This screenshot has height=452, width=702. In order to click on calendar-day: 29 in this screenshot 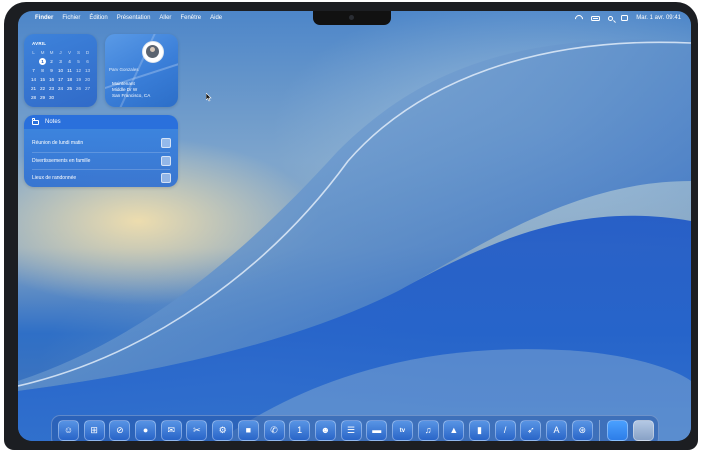, I will do `click(42, 97)`.